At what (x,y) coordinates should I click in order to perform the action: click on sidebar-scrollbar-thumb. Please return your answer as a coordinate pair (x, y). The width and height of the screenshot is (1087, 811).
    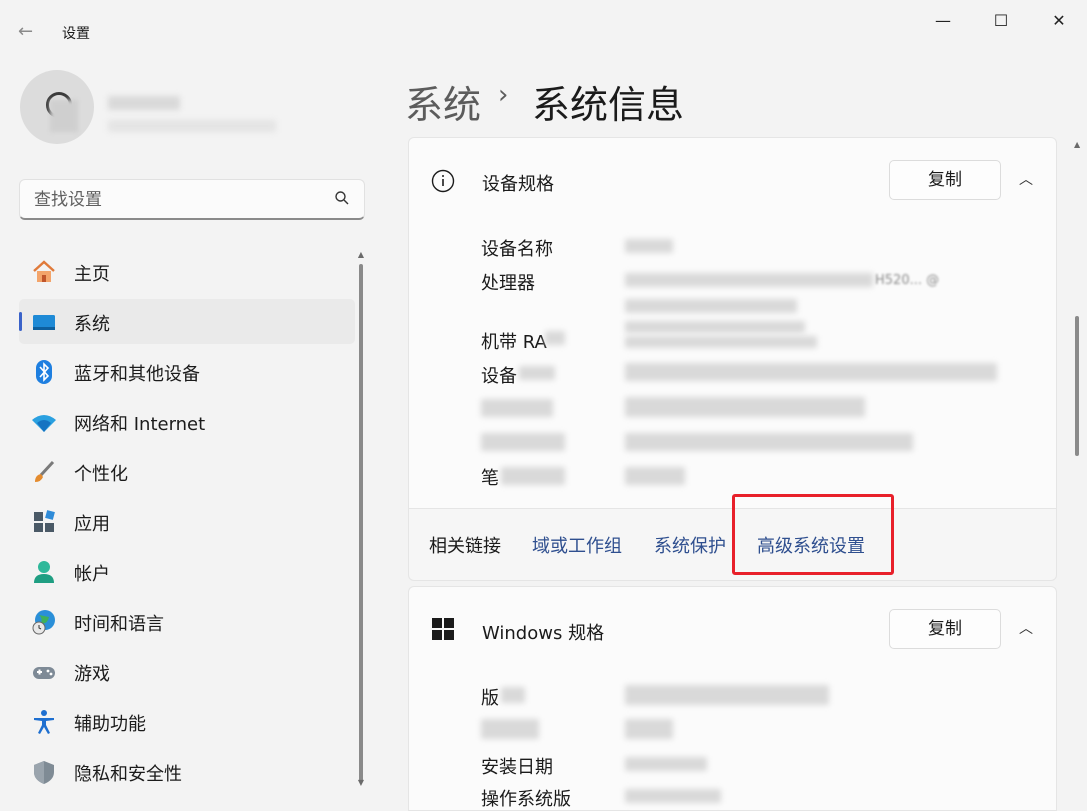
    Looking at the image, I should click on (361, 523).